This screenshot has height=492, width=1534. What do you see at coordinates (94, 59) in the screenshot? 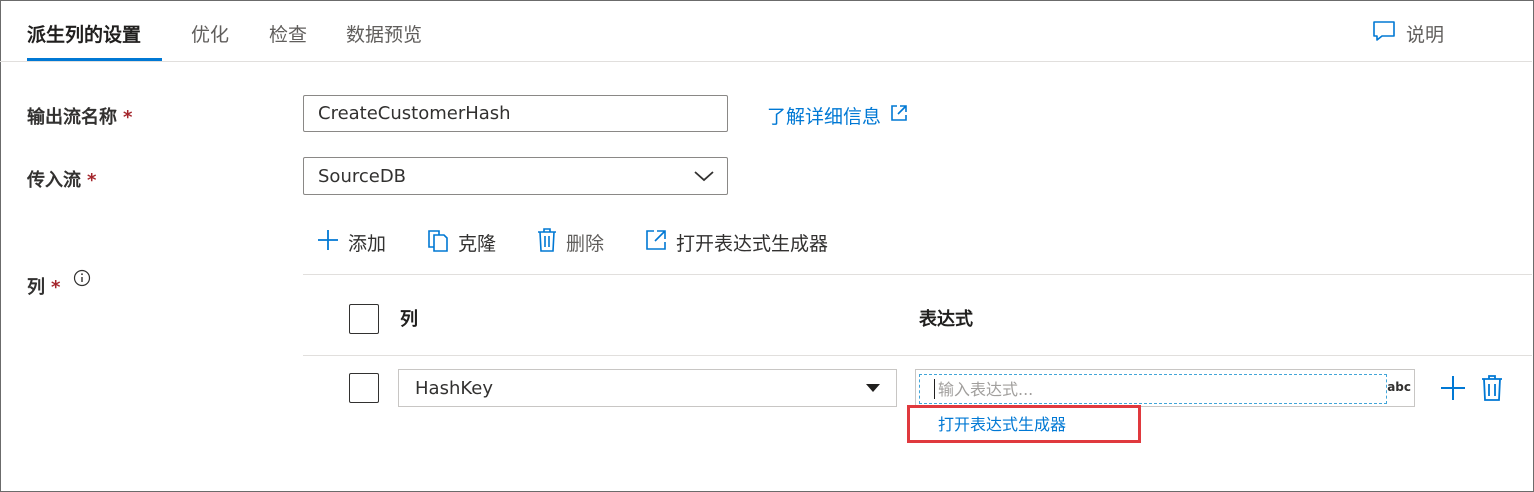
I see `active-tab-indicator` at bounding box center [94, 59].